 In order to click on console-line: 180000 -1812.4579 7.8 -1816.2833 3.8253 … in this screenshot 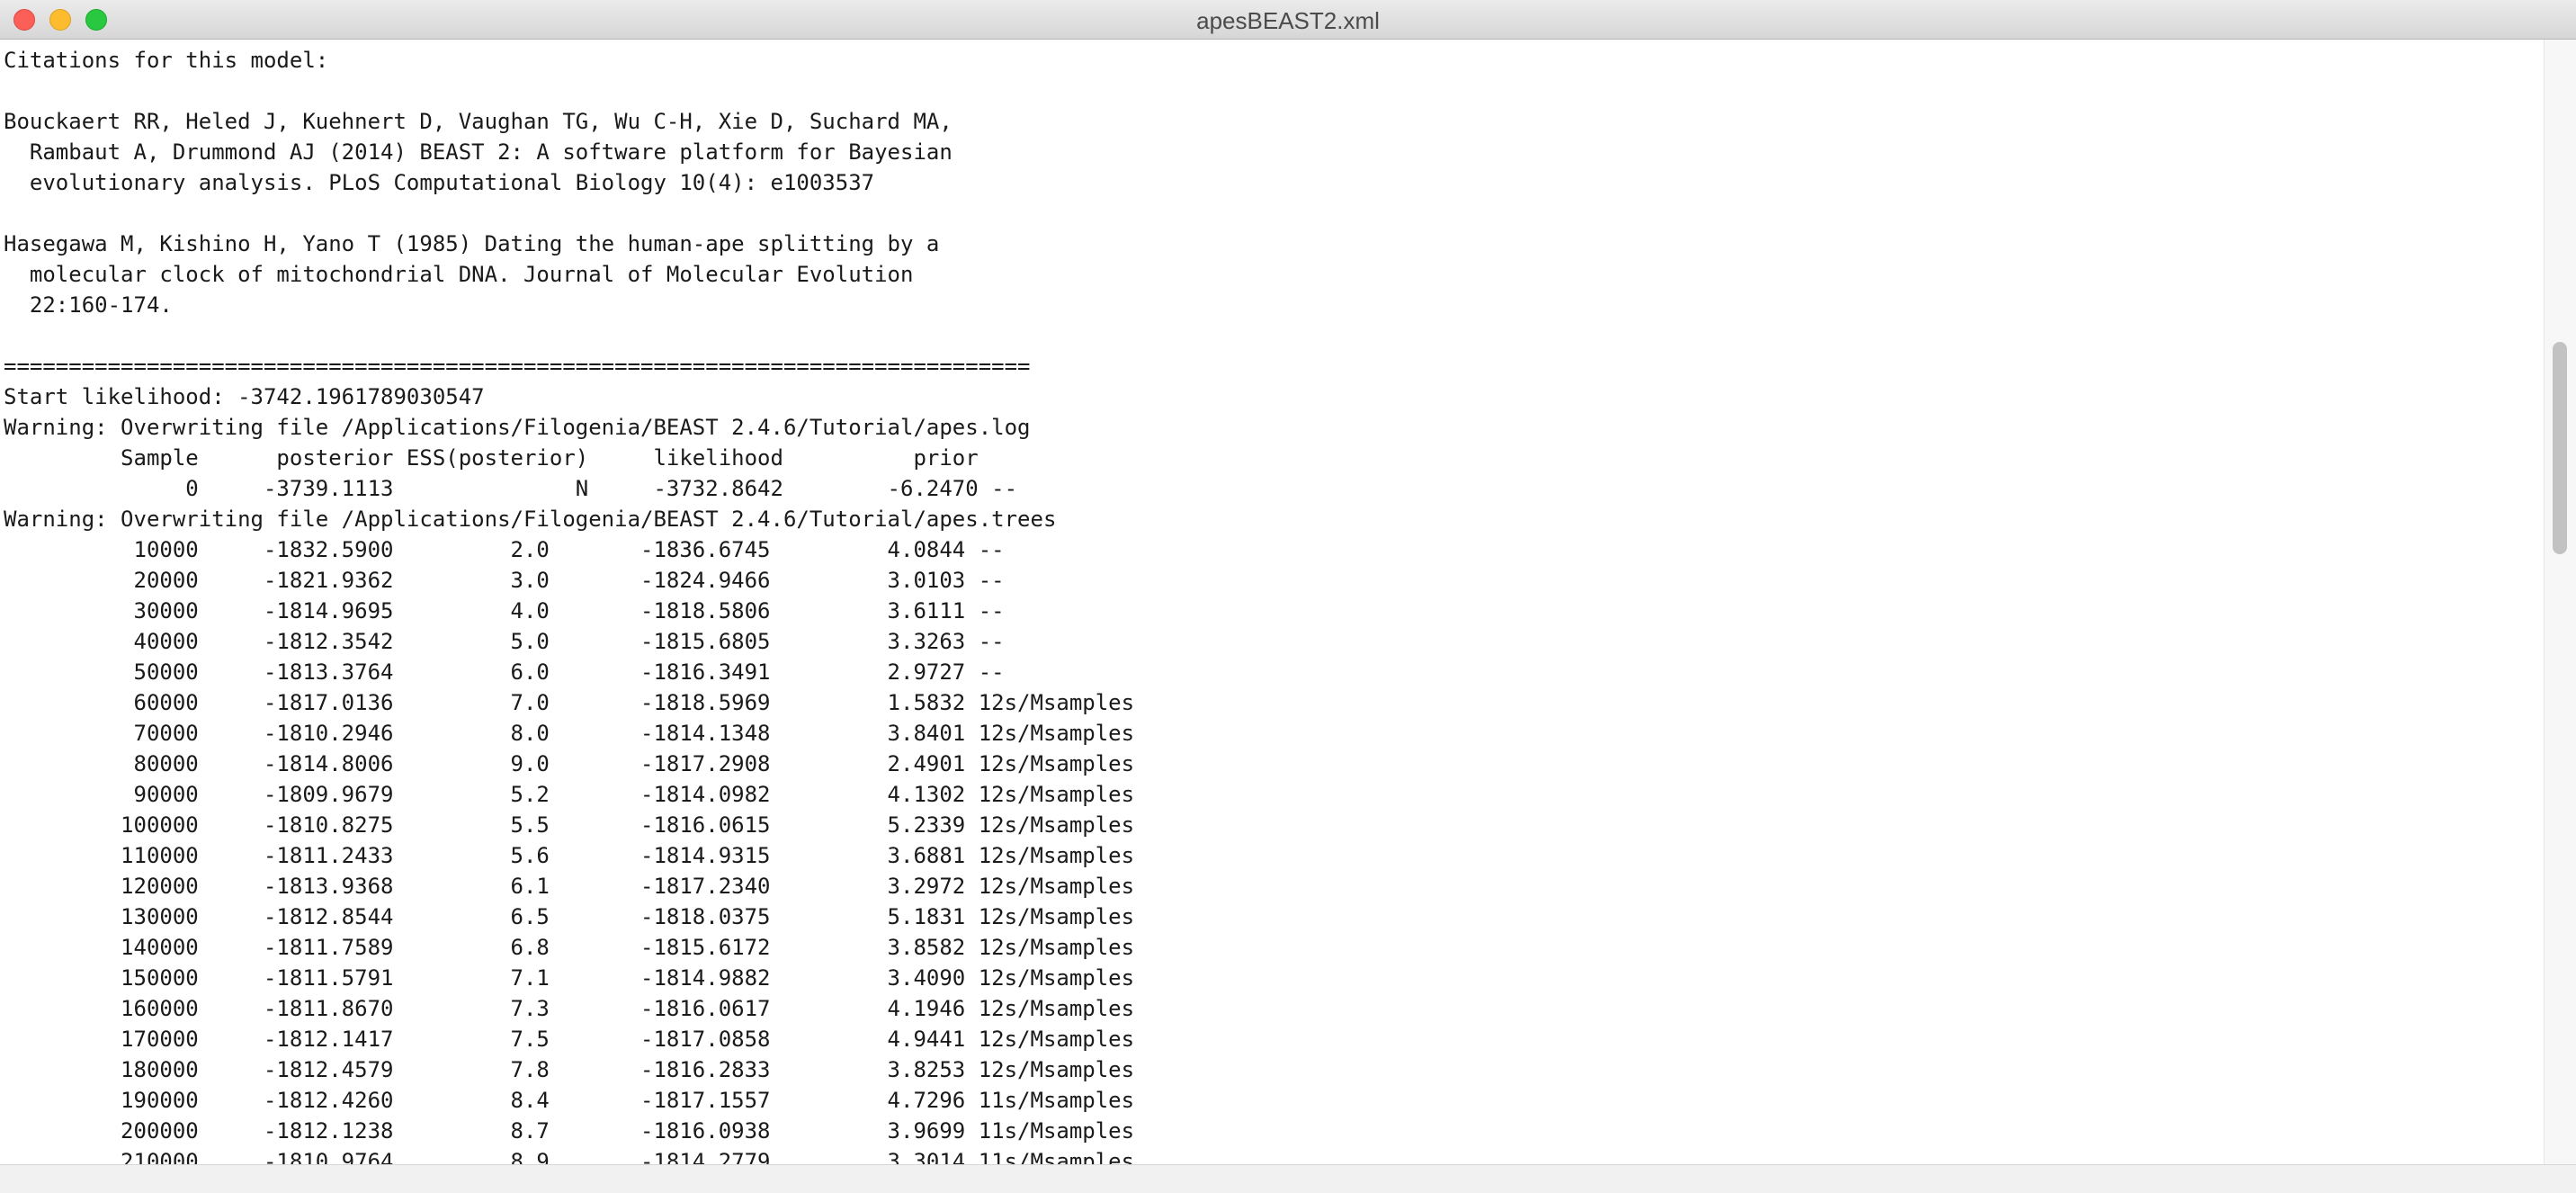, I will do `click(569, 1069)`.